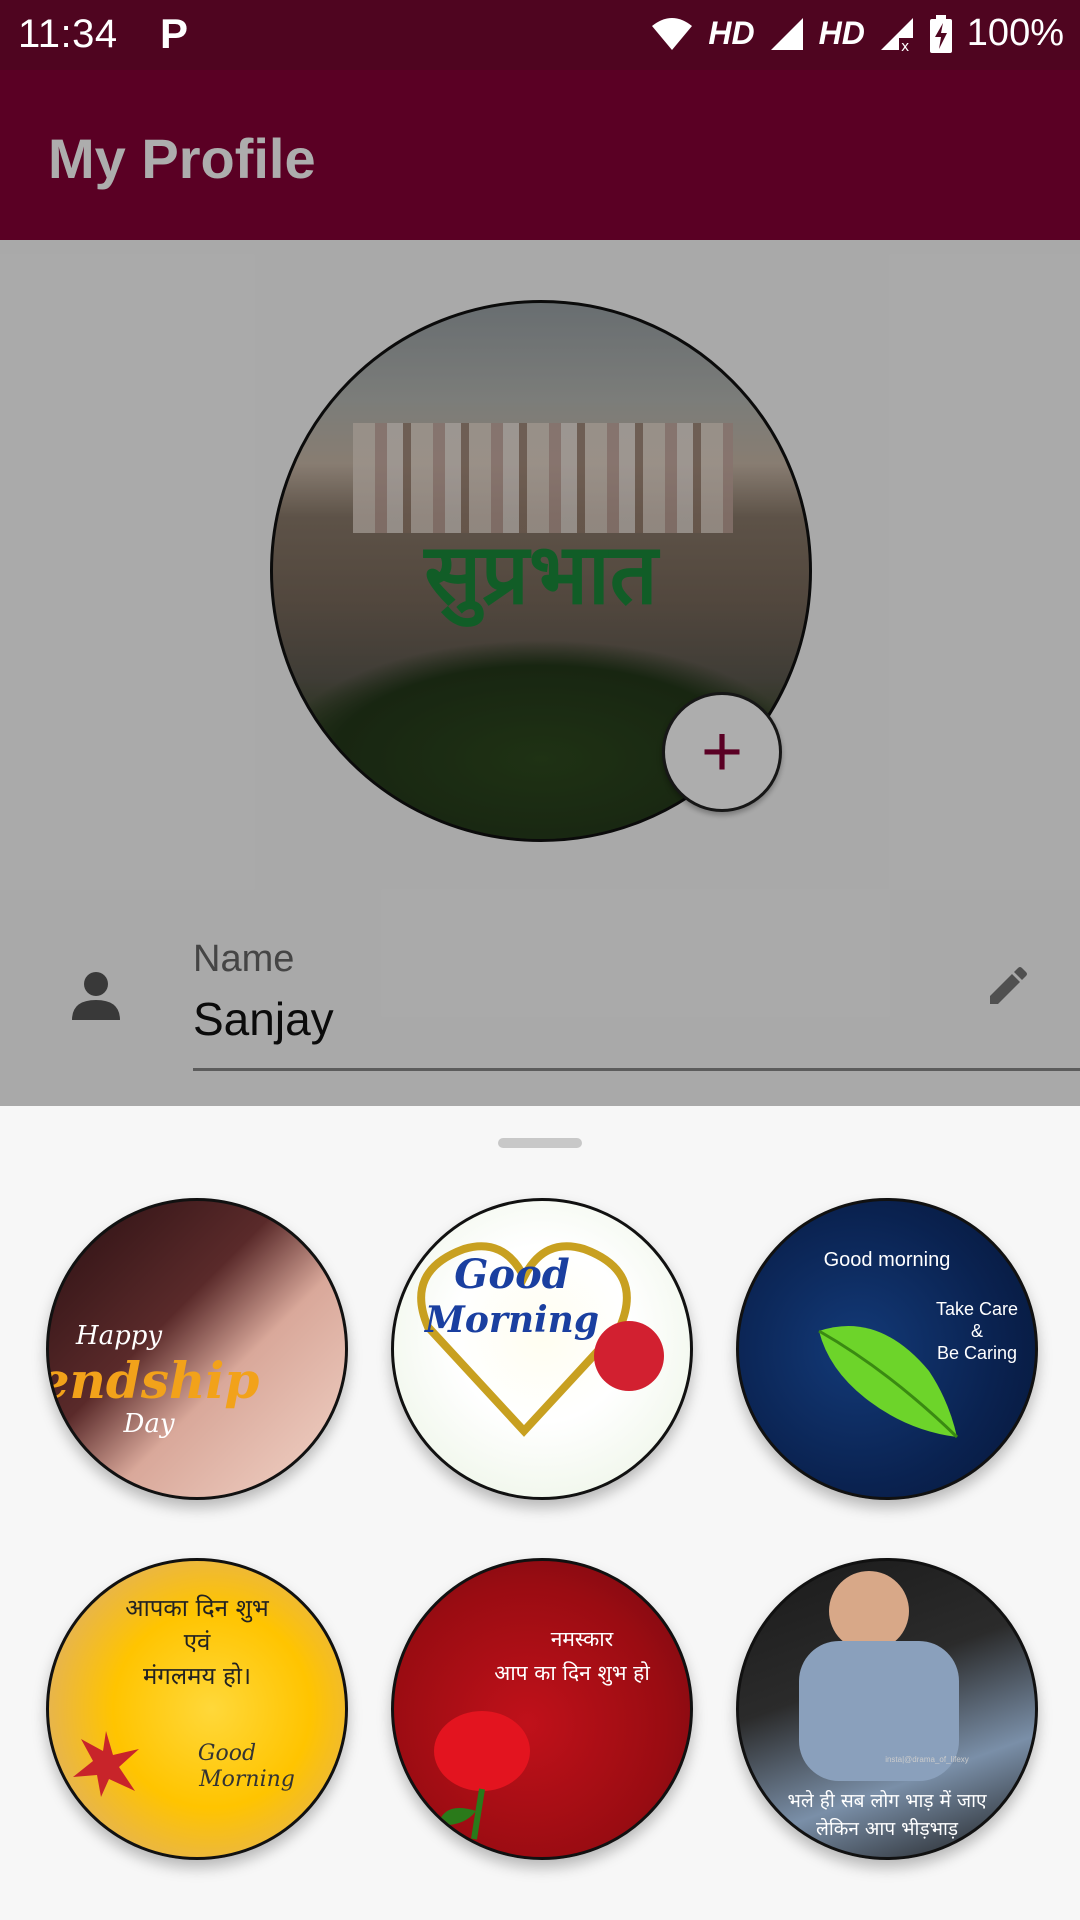  What do you see at coordinates (174, 33) in the screenshot?
I see `app-notification-icon: P` at bounding box center [174, 33].